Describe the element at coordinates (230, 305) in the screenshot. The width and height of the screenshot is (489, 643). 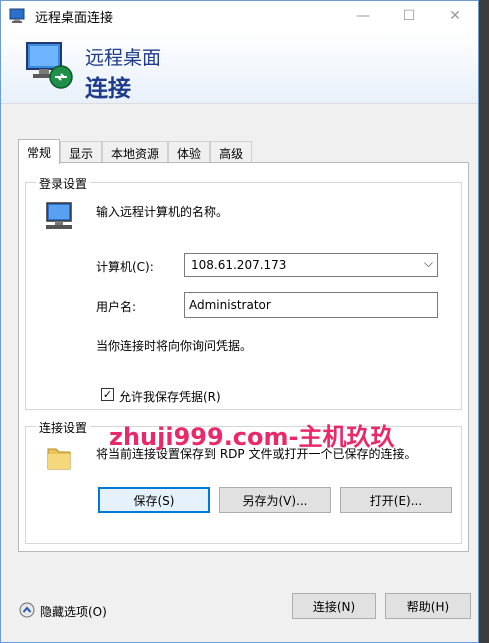
I see `username-value: Administrator` at that location.